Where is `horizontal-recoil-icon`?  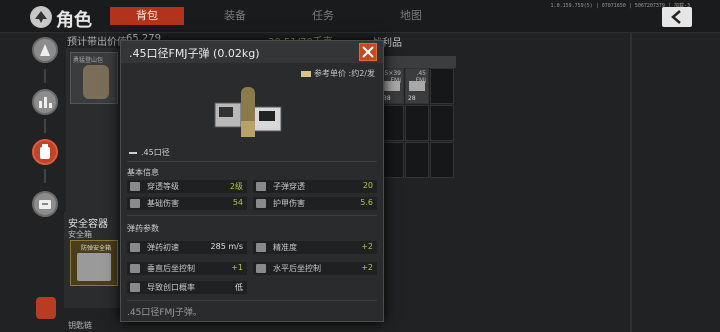
horizontal-recoil-icon is located at coordinates (261, 268).